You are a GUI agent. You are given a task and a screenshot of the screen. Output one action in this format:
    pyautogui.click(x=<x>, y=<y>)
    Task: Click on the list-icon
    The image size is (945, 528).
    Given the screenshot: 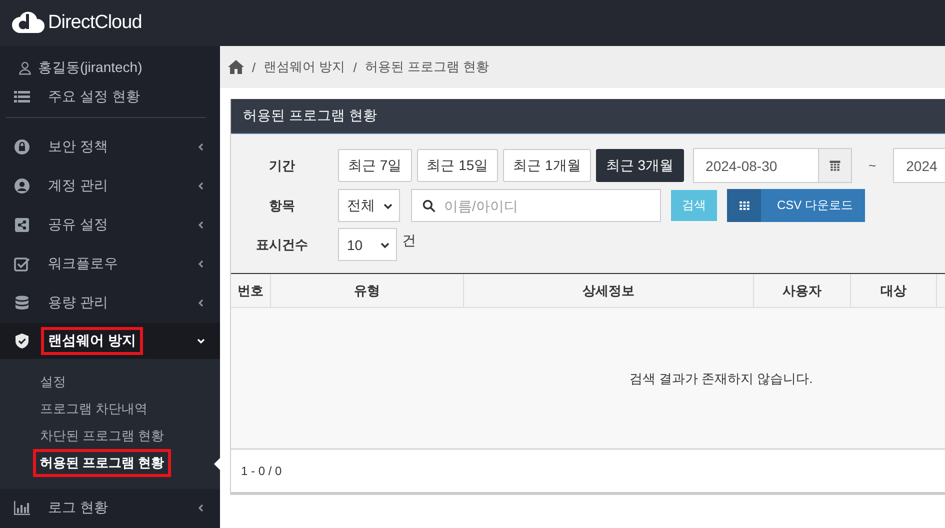 What is the action you would take?
    pyautogui.click(x=22, y=97)
    